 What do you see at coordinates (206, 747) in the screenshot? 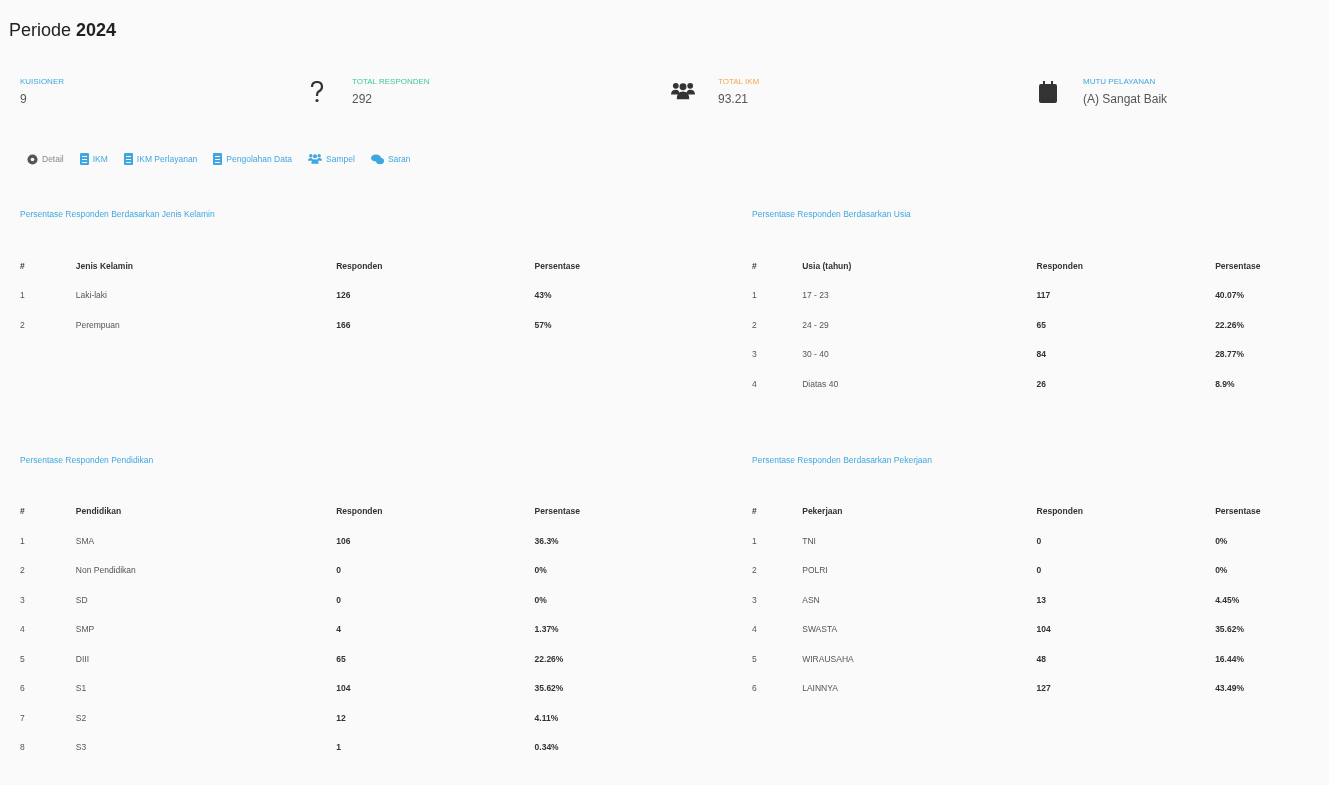
I see `table-cell: S3` at bounding box center [206, 747].